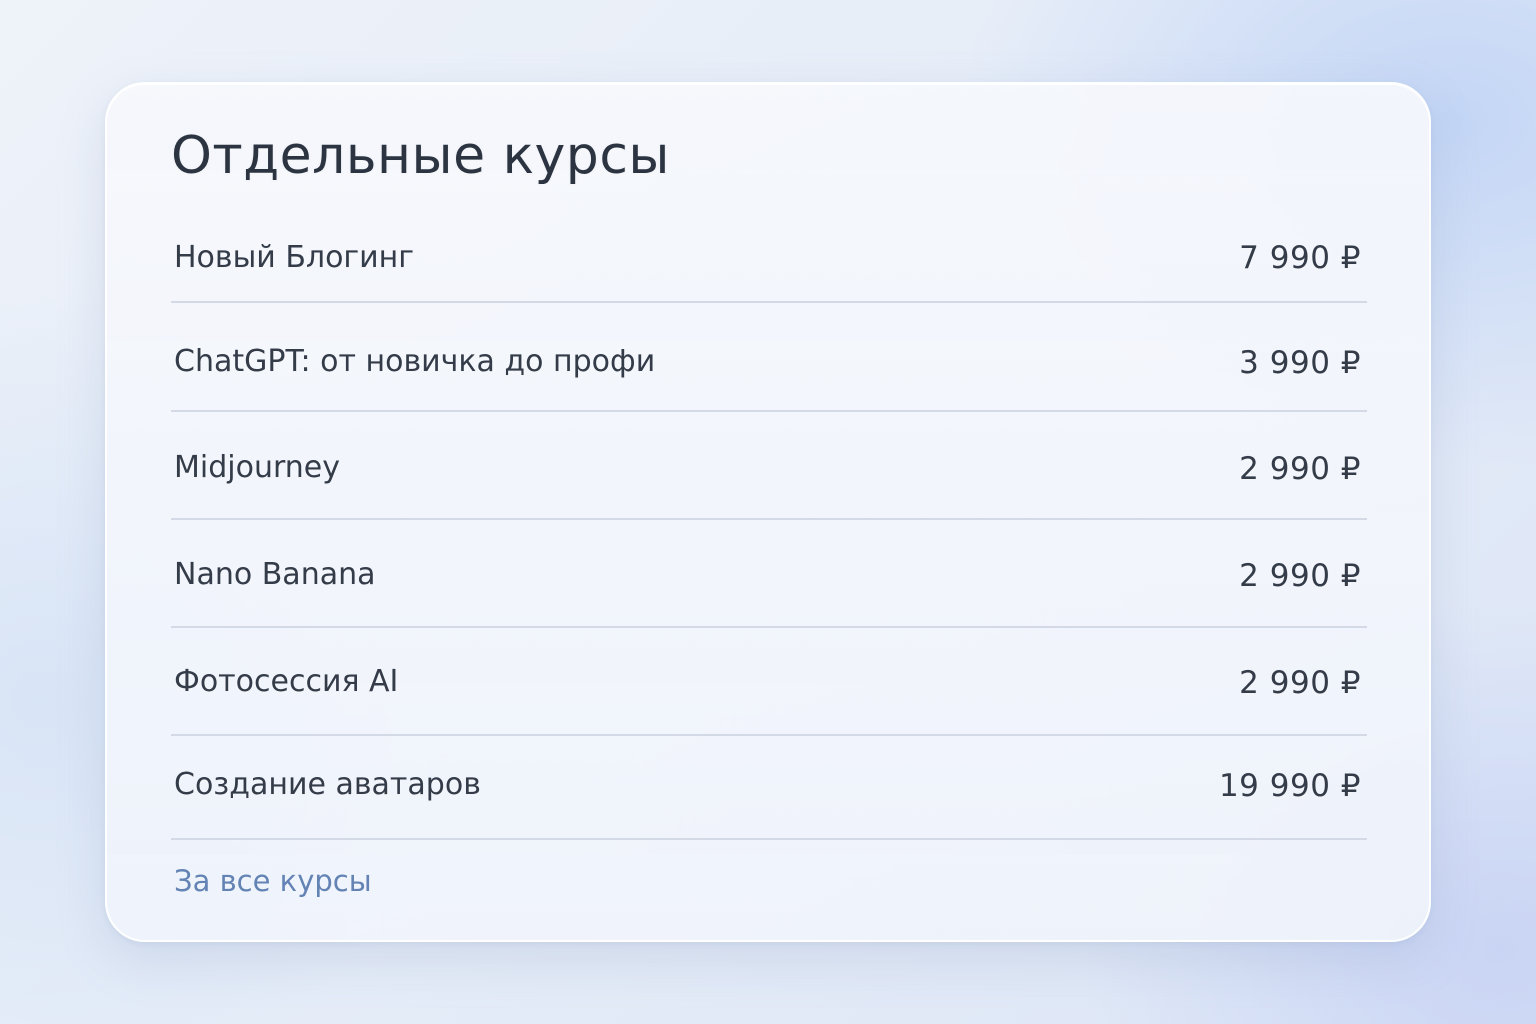 The width and height of the screenshot is (1536, 1024). Describe the element at coordinates (415, 361) in the screenshot. I see `course-name: ChatGPT: от новичка до профи` at that location.